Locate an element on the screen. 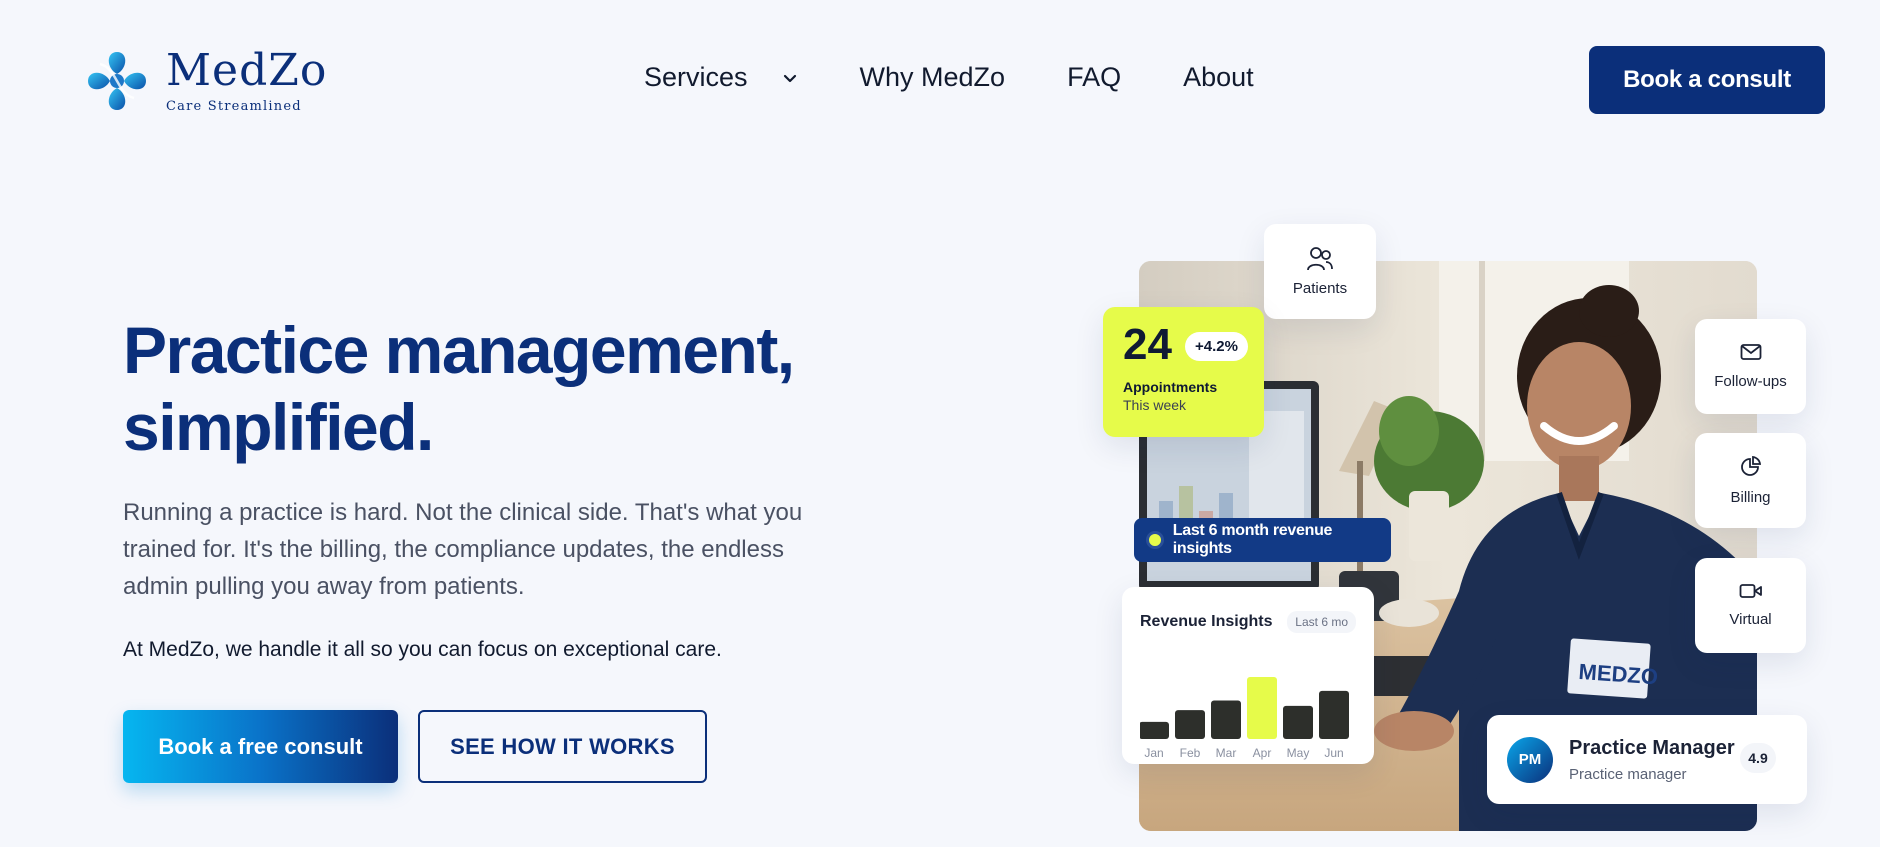 The image size is (1880, 847). appointments-period: This week is located at coordinates (1155, 405).